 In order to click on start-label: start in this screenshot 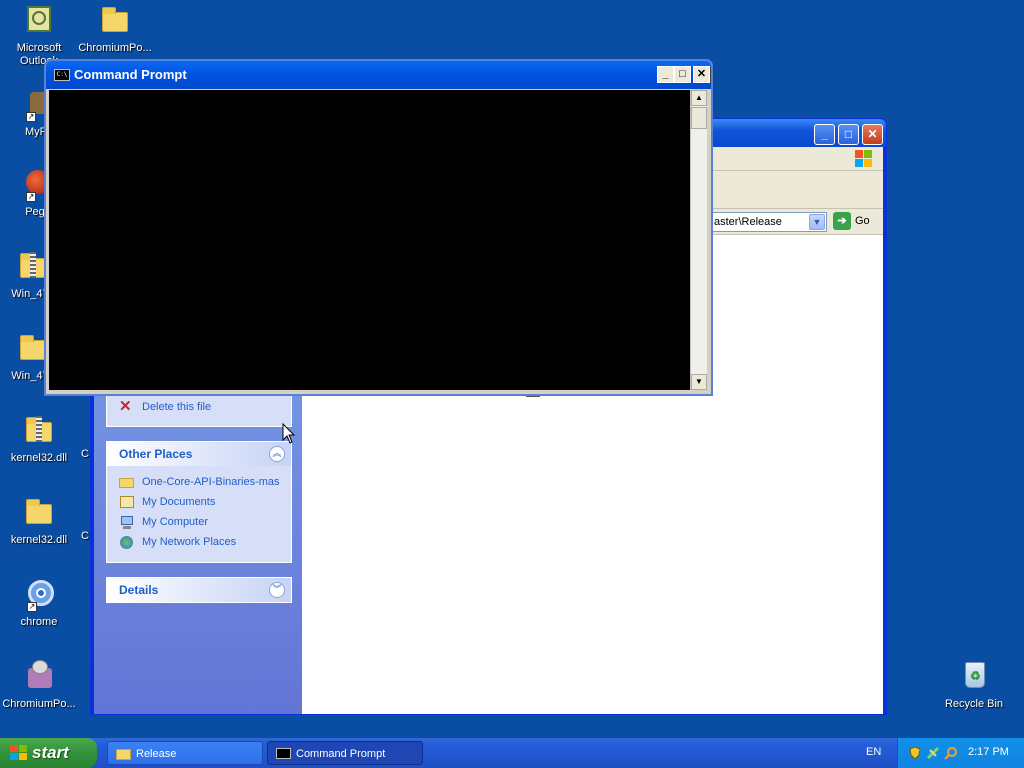, I will do `click(50, 752)`.